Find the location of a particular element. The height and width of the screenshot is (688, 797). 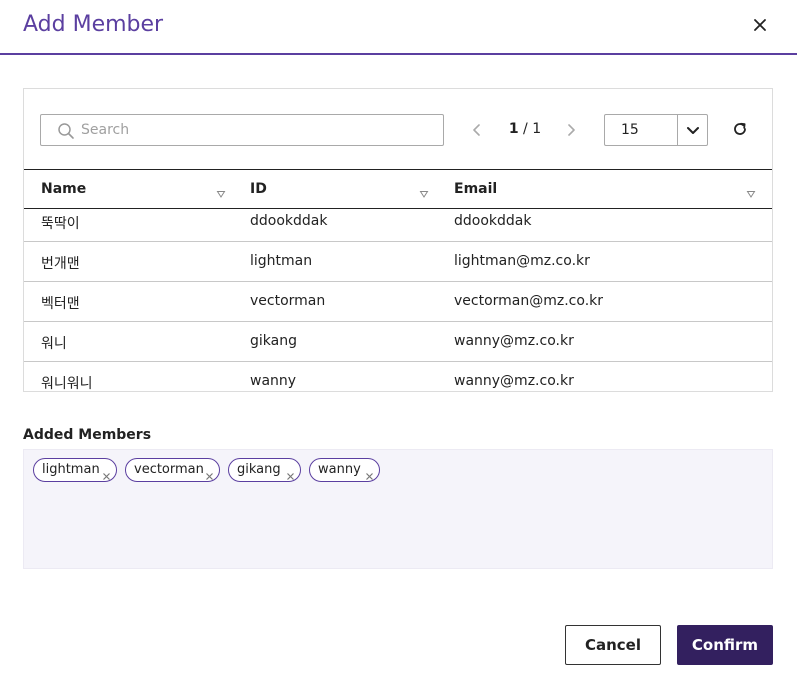

table-row: 워니 gikang wanny@mz.co.kr is located at coordinates (398, 342).